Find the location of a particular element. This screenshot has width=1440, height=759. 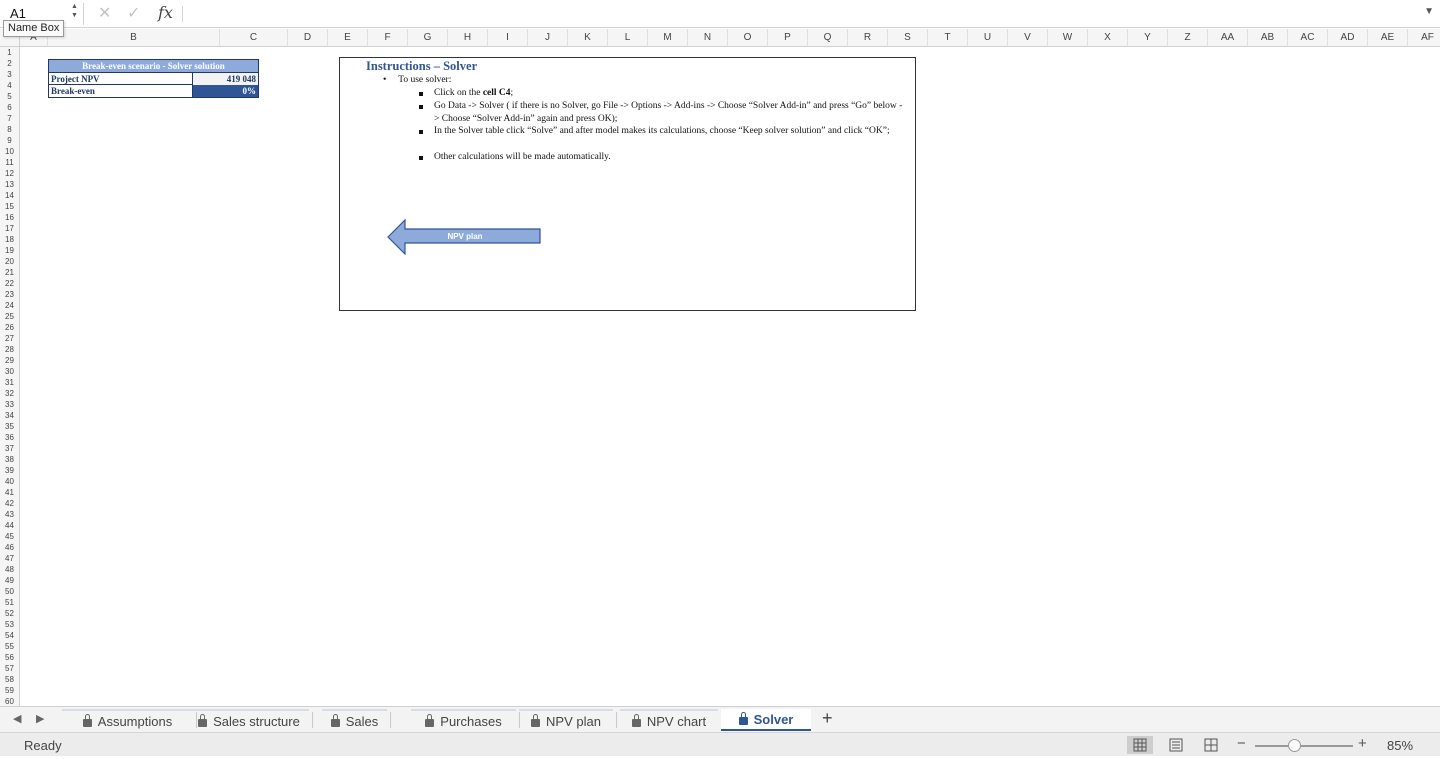

expand-formula-bar-icon: ▼ is located at coordinates (1429, 11).